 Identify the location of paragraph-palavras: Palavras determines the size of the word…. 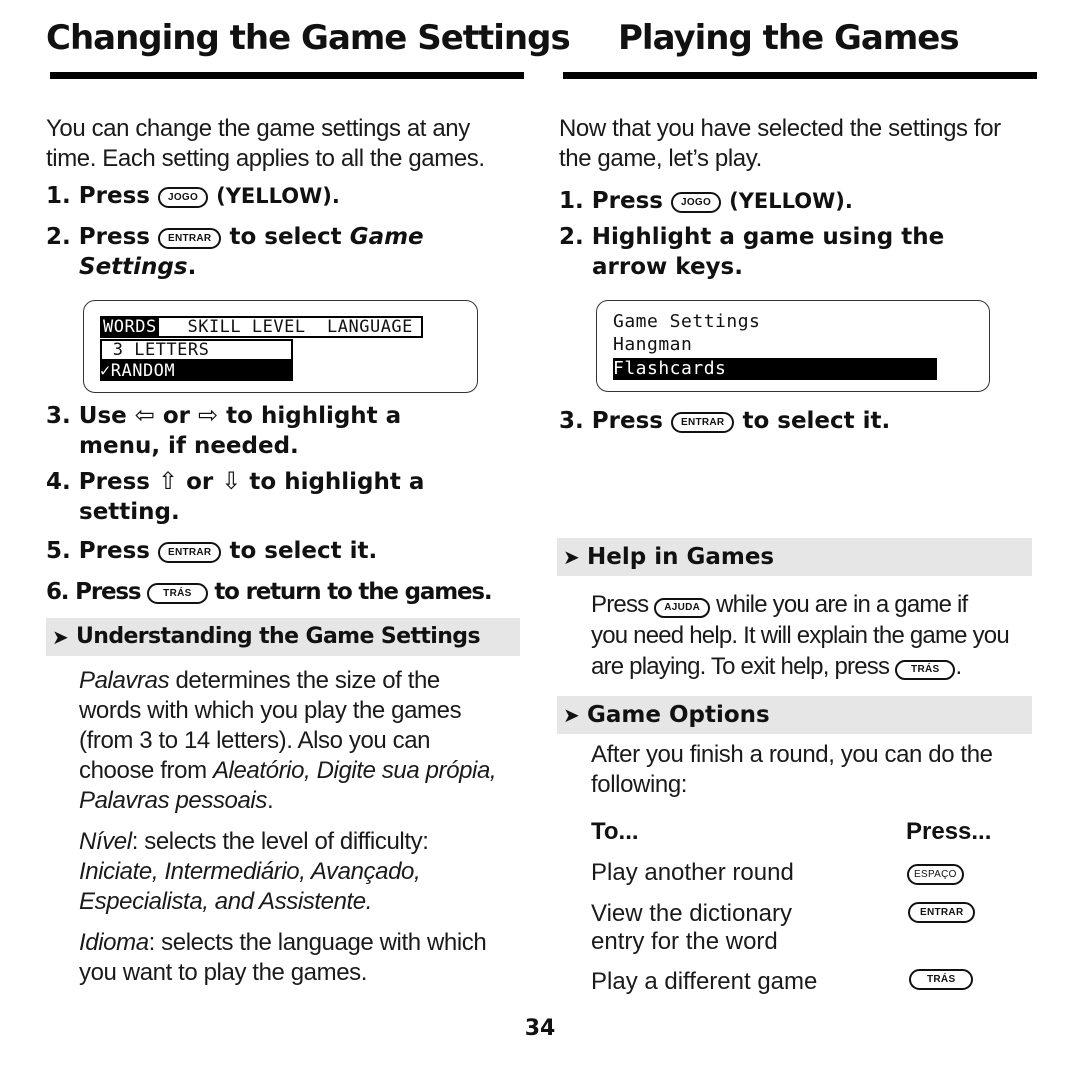
(288, 740).